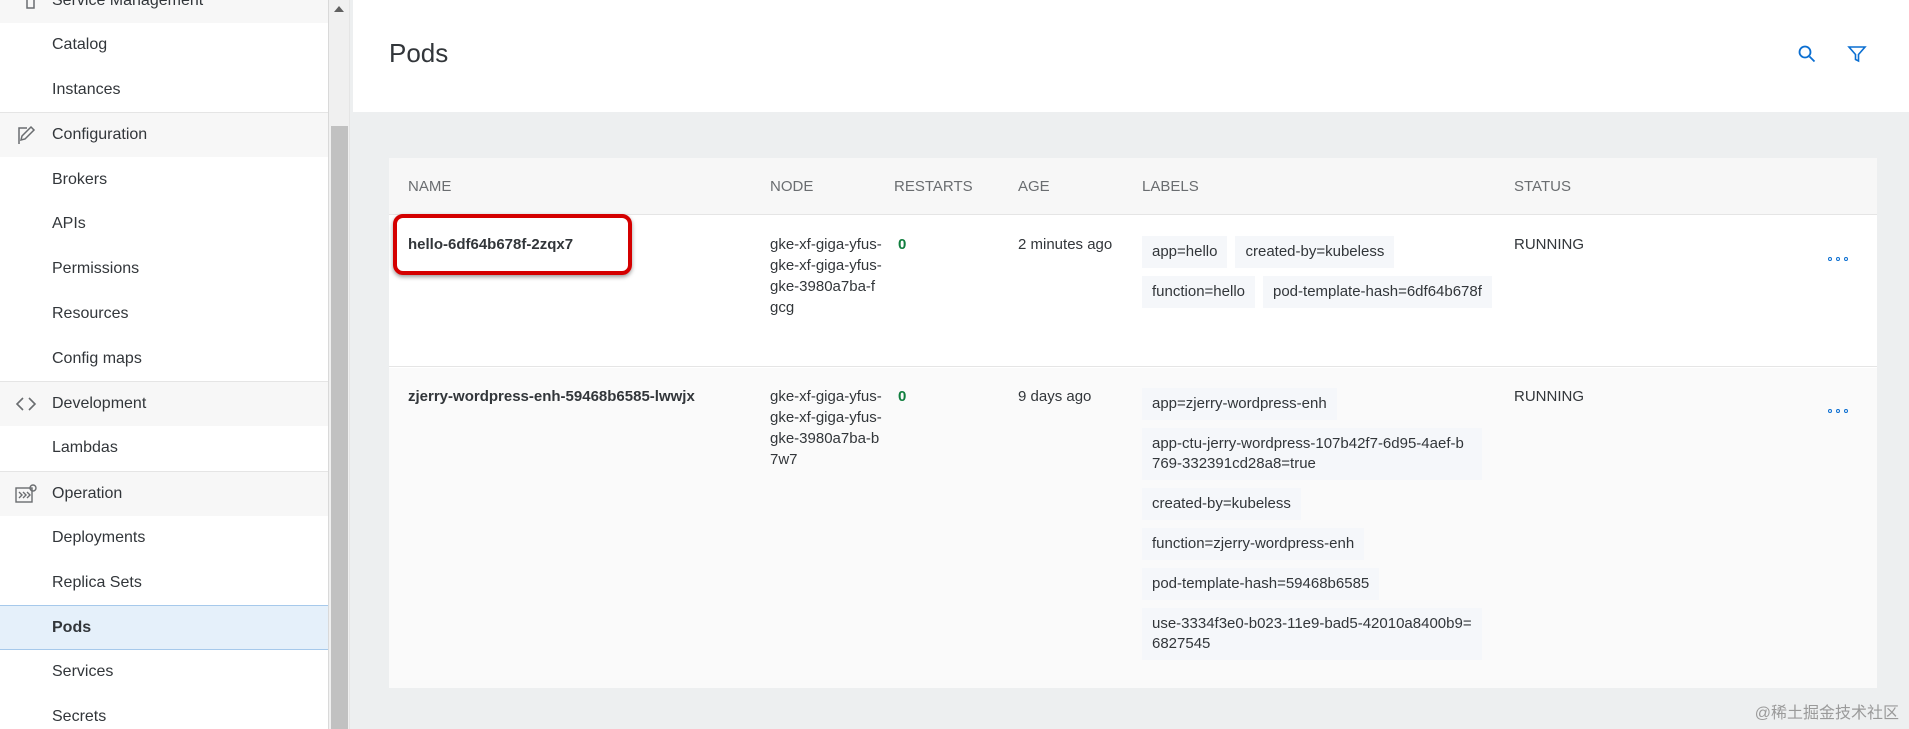 The height and width of the screenshot is (729, 1909). What do you see at coordinates (72, 627) in the screenshot?
I see `sidebar-item-label: Pods` at bounding box center [72, 627].